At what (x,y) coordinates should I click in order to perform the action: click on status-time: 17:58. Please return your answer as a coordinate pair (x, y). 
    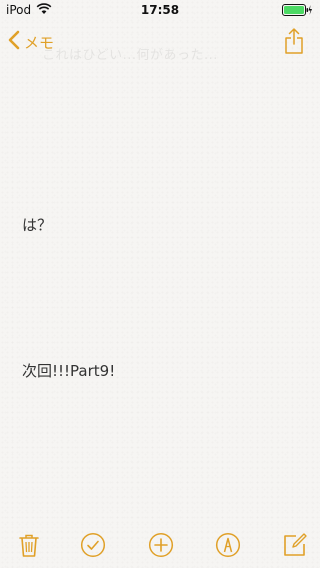
    Looking at the image, I should click on (160, 10).